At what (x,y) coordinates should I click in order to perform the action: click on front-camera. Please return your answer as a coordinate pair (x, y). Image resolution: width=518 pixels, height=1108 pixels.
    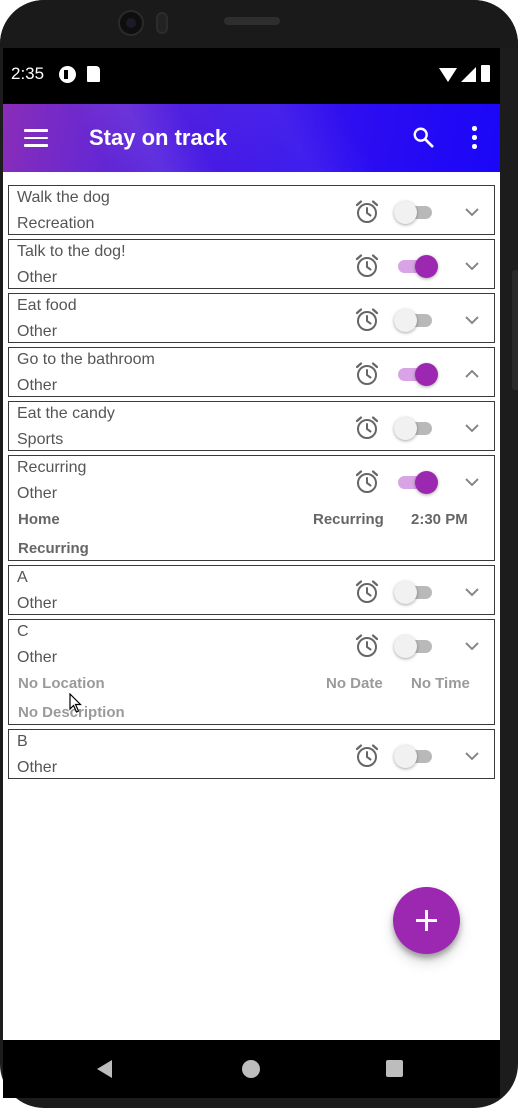
    Looking at the image, I should click on (131, 23).